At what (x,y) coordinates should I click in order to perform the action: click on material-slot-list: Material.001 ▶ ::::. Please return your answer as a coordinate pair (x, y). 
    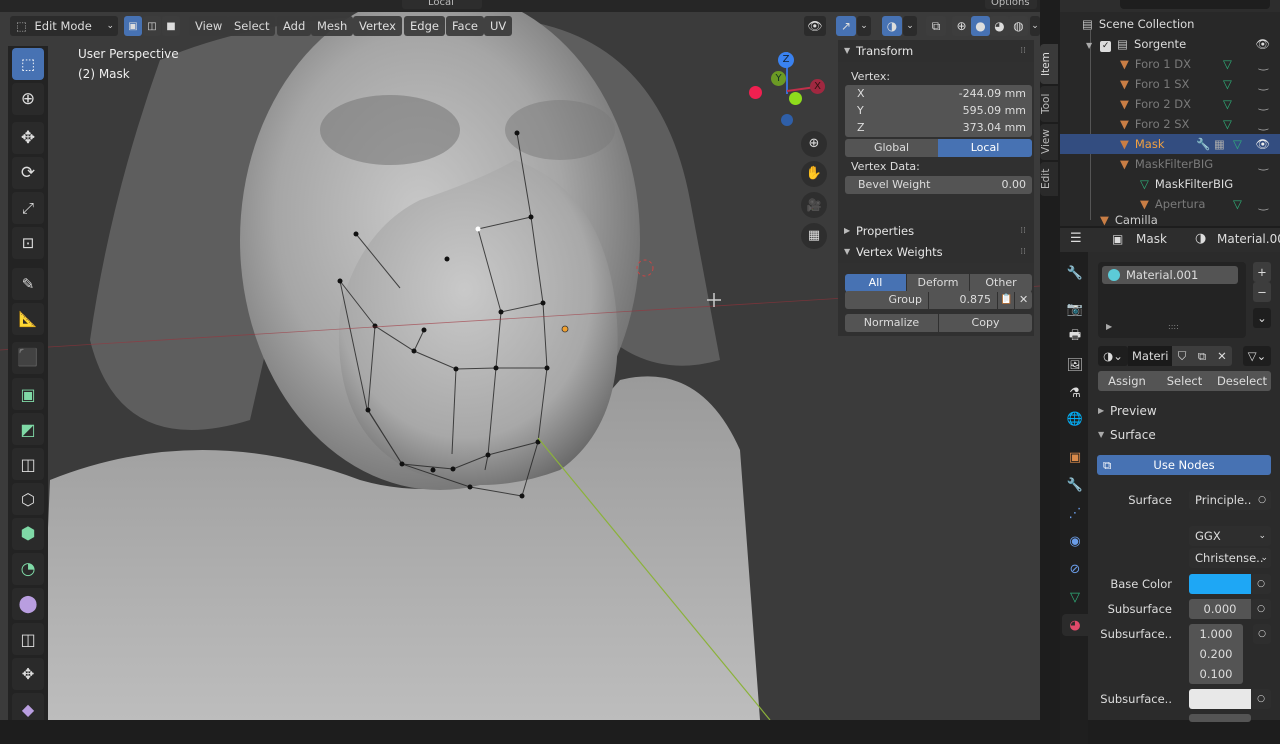
    Looking at the image, I should click on (1172, 300).